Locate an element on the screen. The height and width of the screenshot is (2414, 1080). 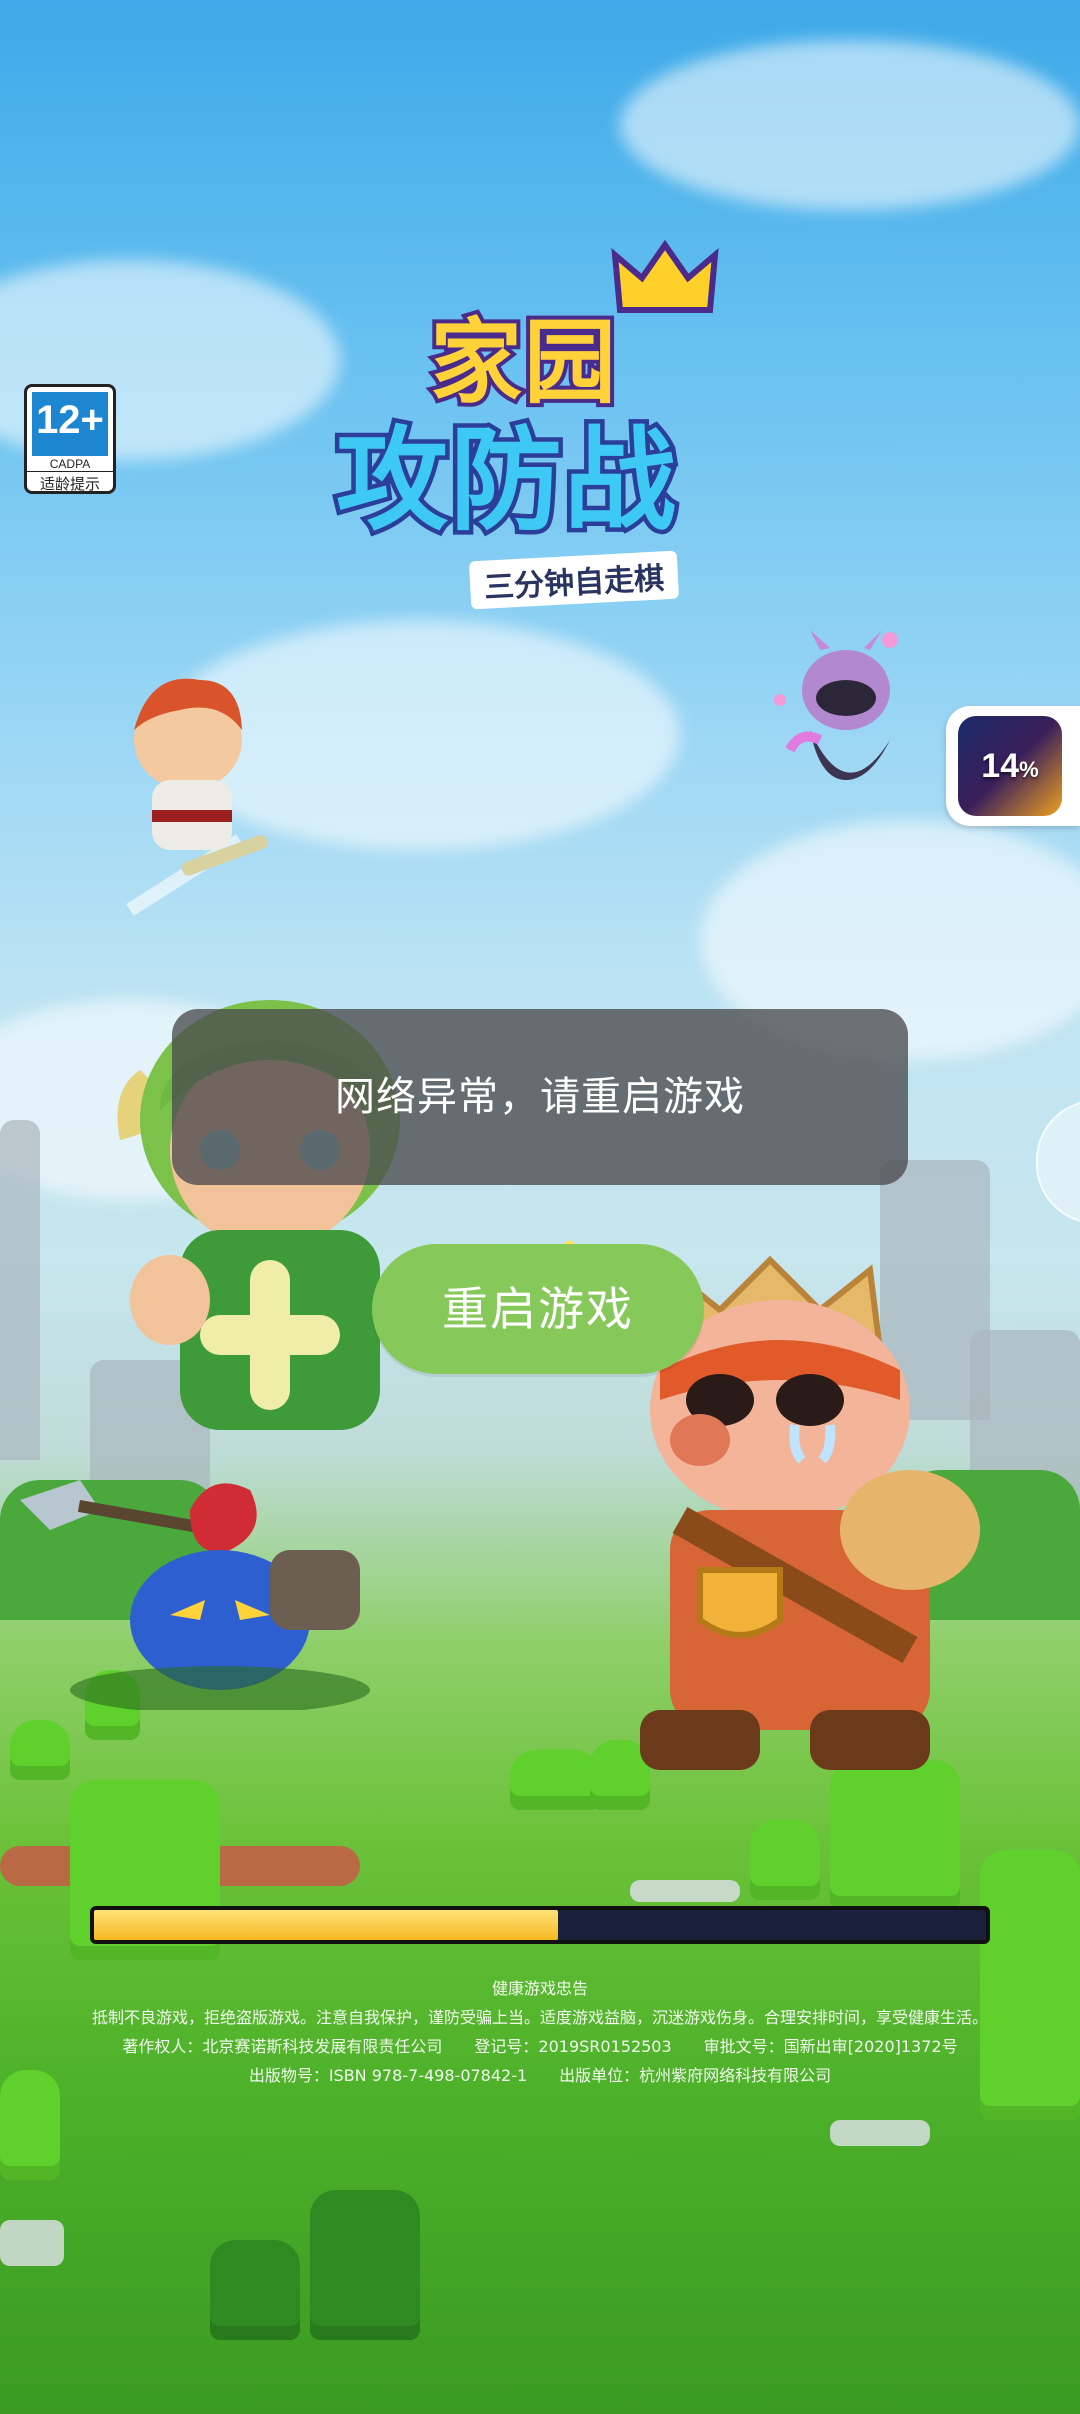
network-error-toast: 网络异常，请重启游戏 is located at coordinates (540, 1097).